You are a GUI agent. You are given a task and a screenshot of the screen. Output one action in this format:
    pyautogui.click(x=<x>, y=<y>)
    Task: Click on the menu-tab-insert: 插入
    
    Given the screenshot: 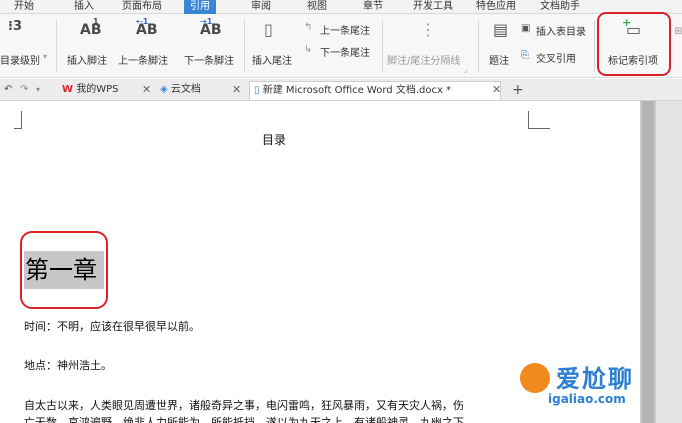 What is the action you would take?
    pyautogui.click(x=84, y=7)
    